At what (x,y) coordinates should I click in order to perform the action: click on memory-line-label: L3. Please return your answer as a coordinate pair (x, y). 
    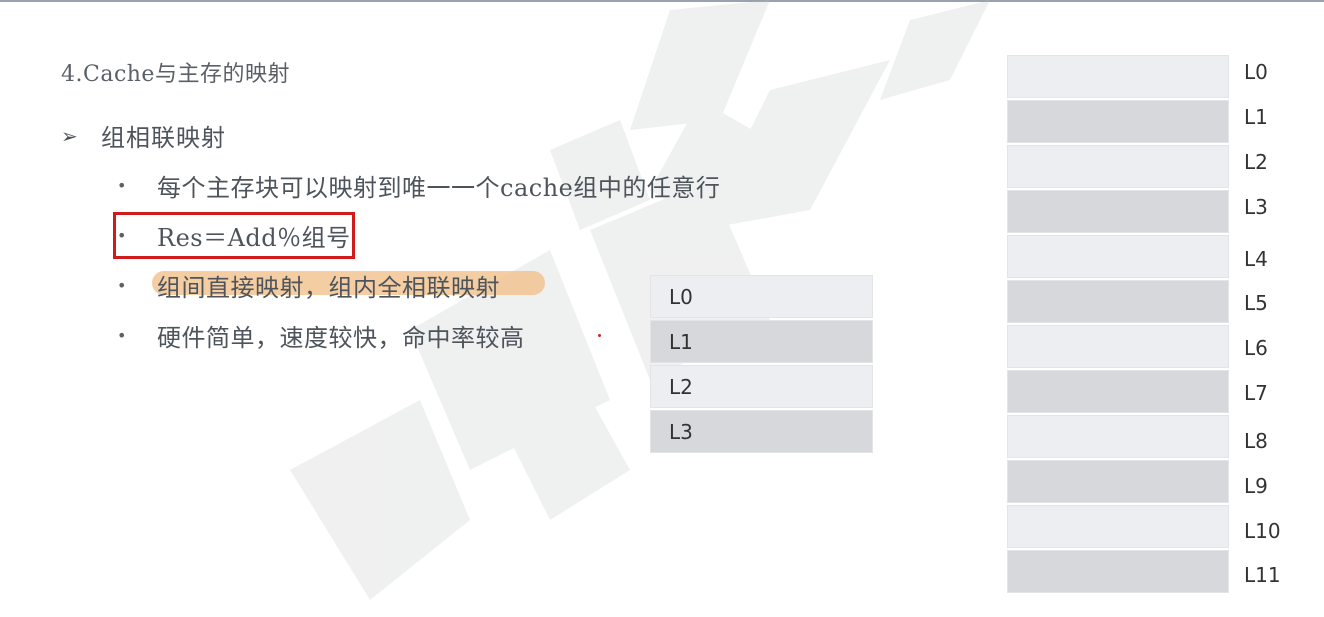
    Looking at the image, I should click on (1256, 207).